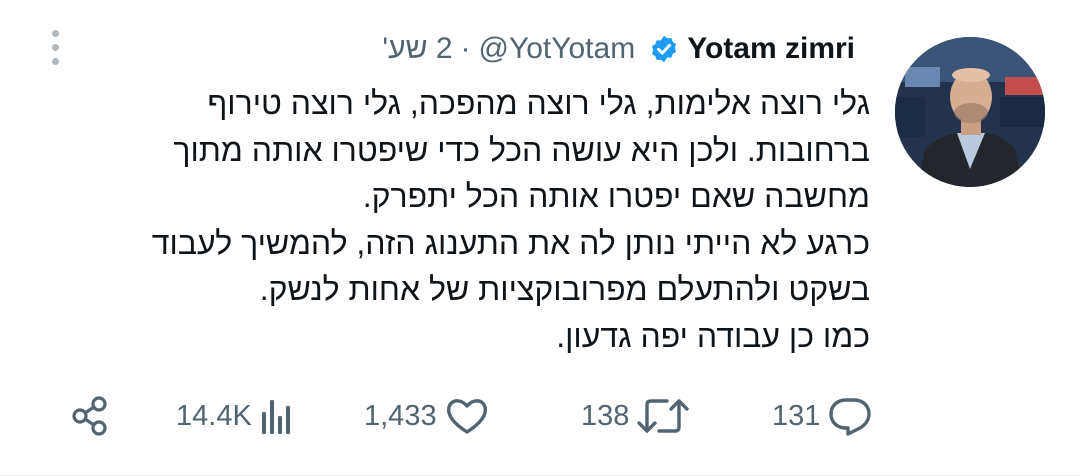  I want to click on tweet-timestamp: 2 שע', so click(417, 49).